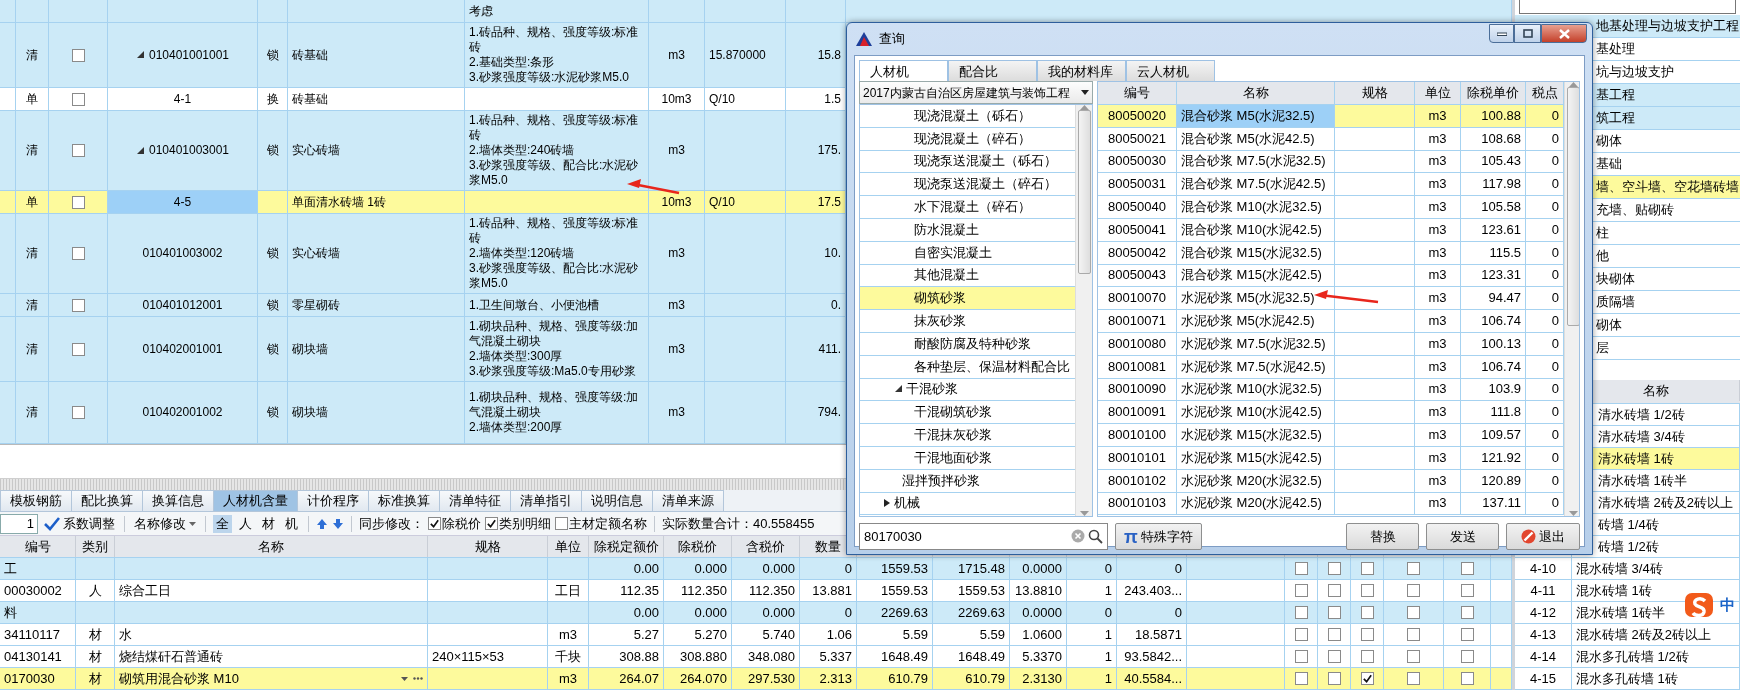 This screenshot has width=1740, height=690. What do you see at coordinates (546, 500) in the screenshot?
I see `tab: 清单指引` at bounding box center [546, 500].